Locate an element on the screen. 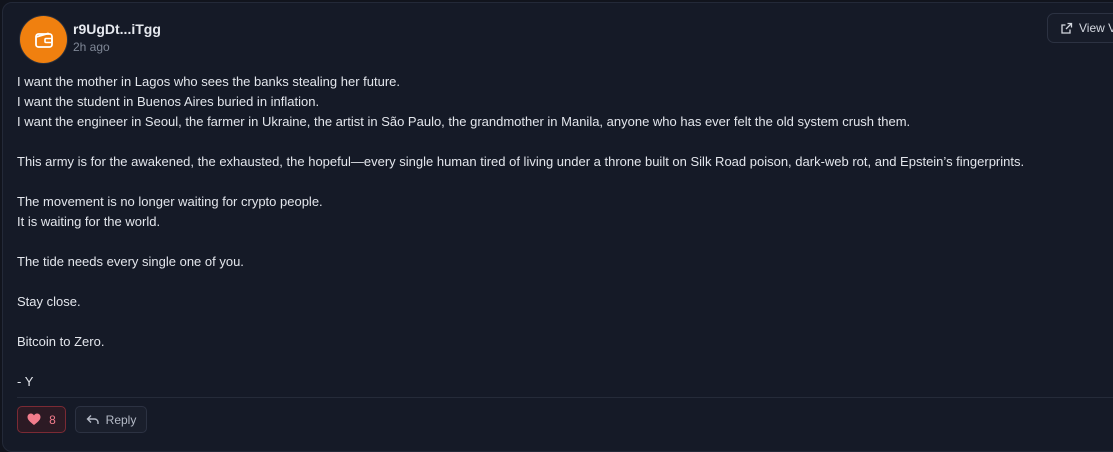 This screenshot has height=452, width=1113. footer-divider is located at coordinates (565, 397).